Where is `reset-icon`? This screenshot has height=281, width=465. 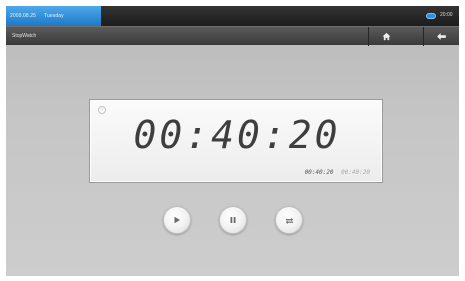 reset-icon is located at coordinates (289, 220).